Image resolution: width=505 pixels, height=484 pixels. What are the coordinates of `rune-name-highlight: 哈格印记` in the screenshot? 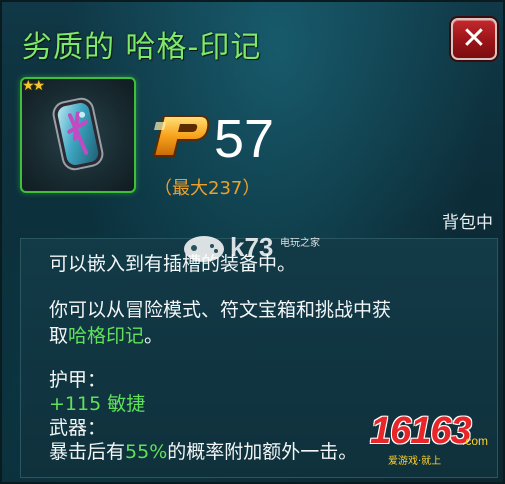 It's located at (106, 336).